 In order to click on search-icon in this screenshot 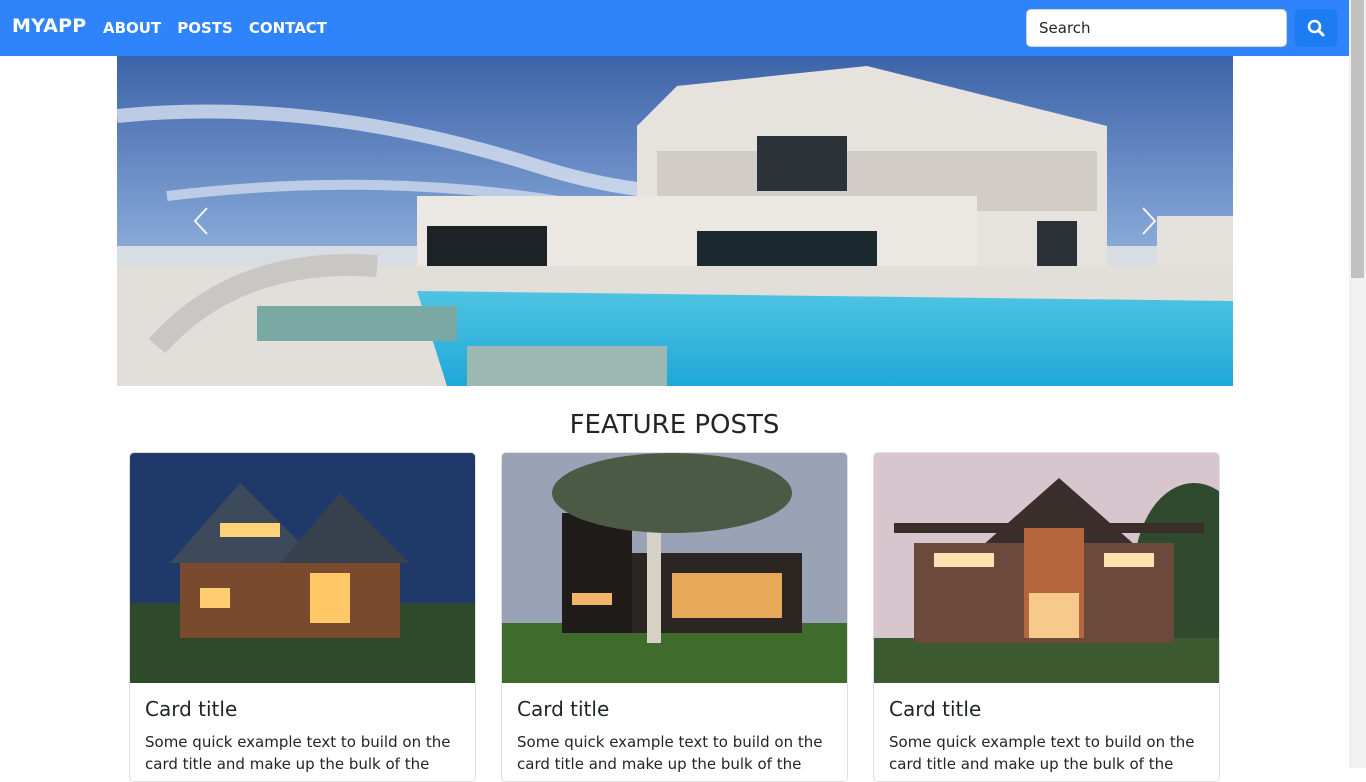, I will do `click(1316, 28)`.